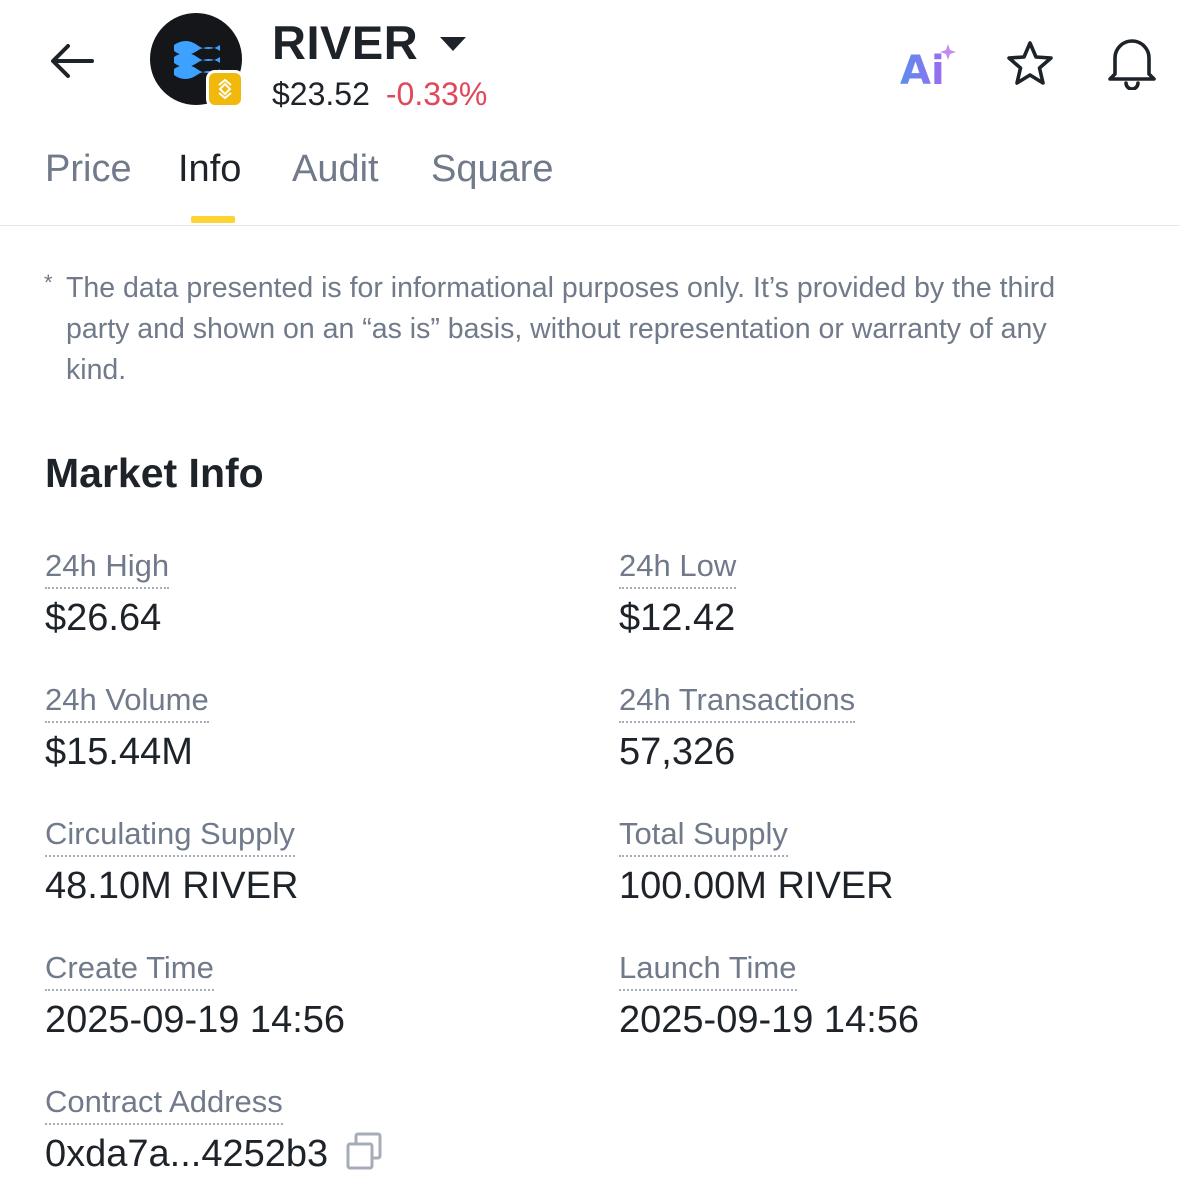 The image size is (1180, 1200). Describe the element at coordinates (345, 42) in the screenshot. I see `token-name: RIVER` at that location.